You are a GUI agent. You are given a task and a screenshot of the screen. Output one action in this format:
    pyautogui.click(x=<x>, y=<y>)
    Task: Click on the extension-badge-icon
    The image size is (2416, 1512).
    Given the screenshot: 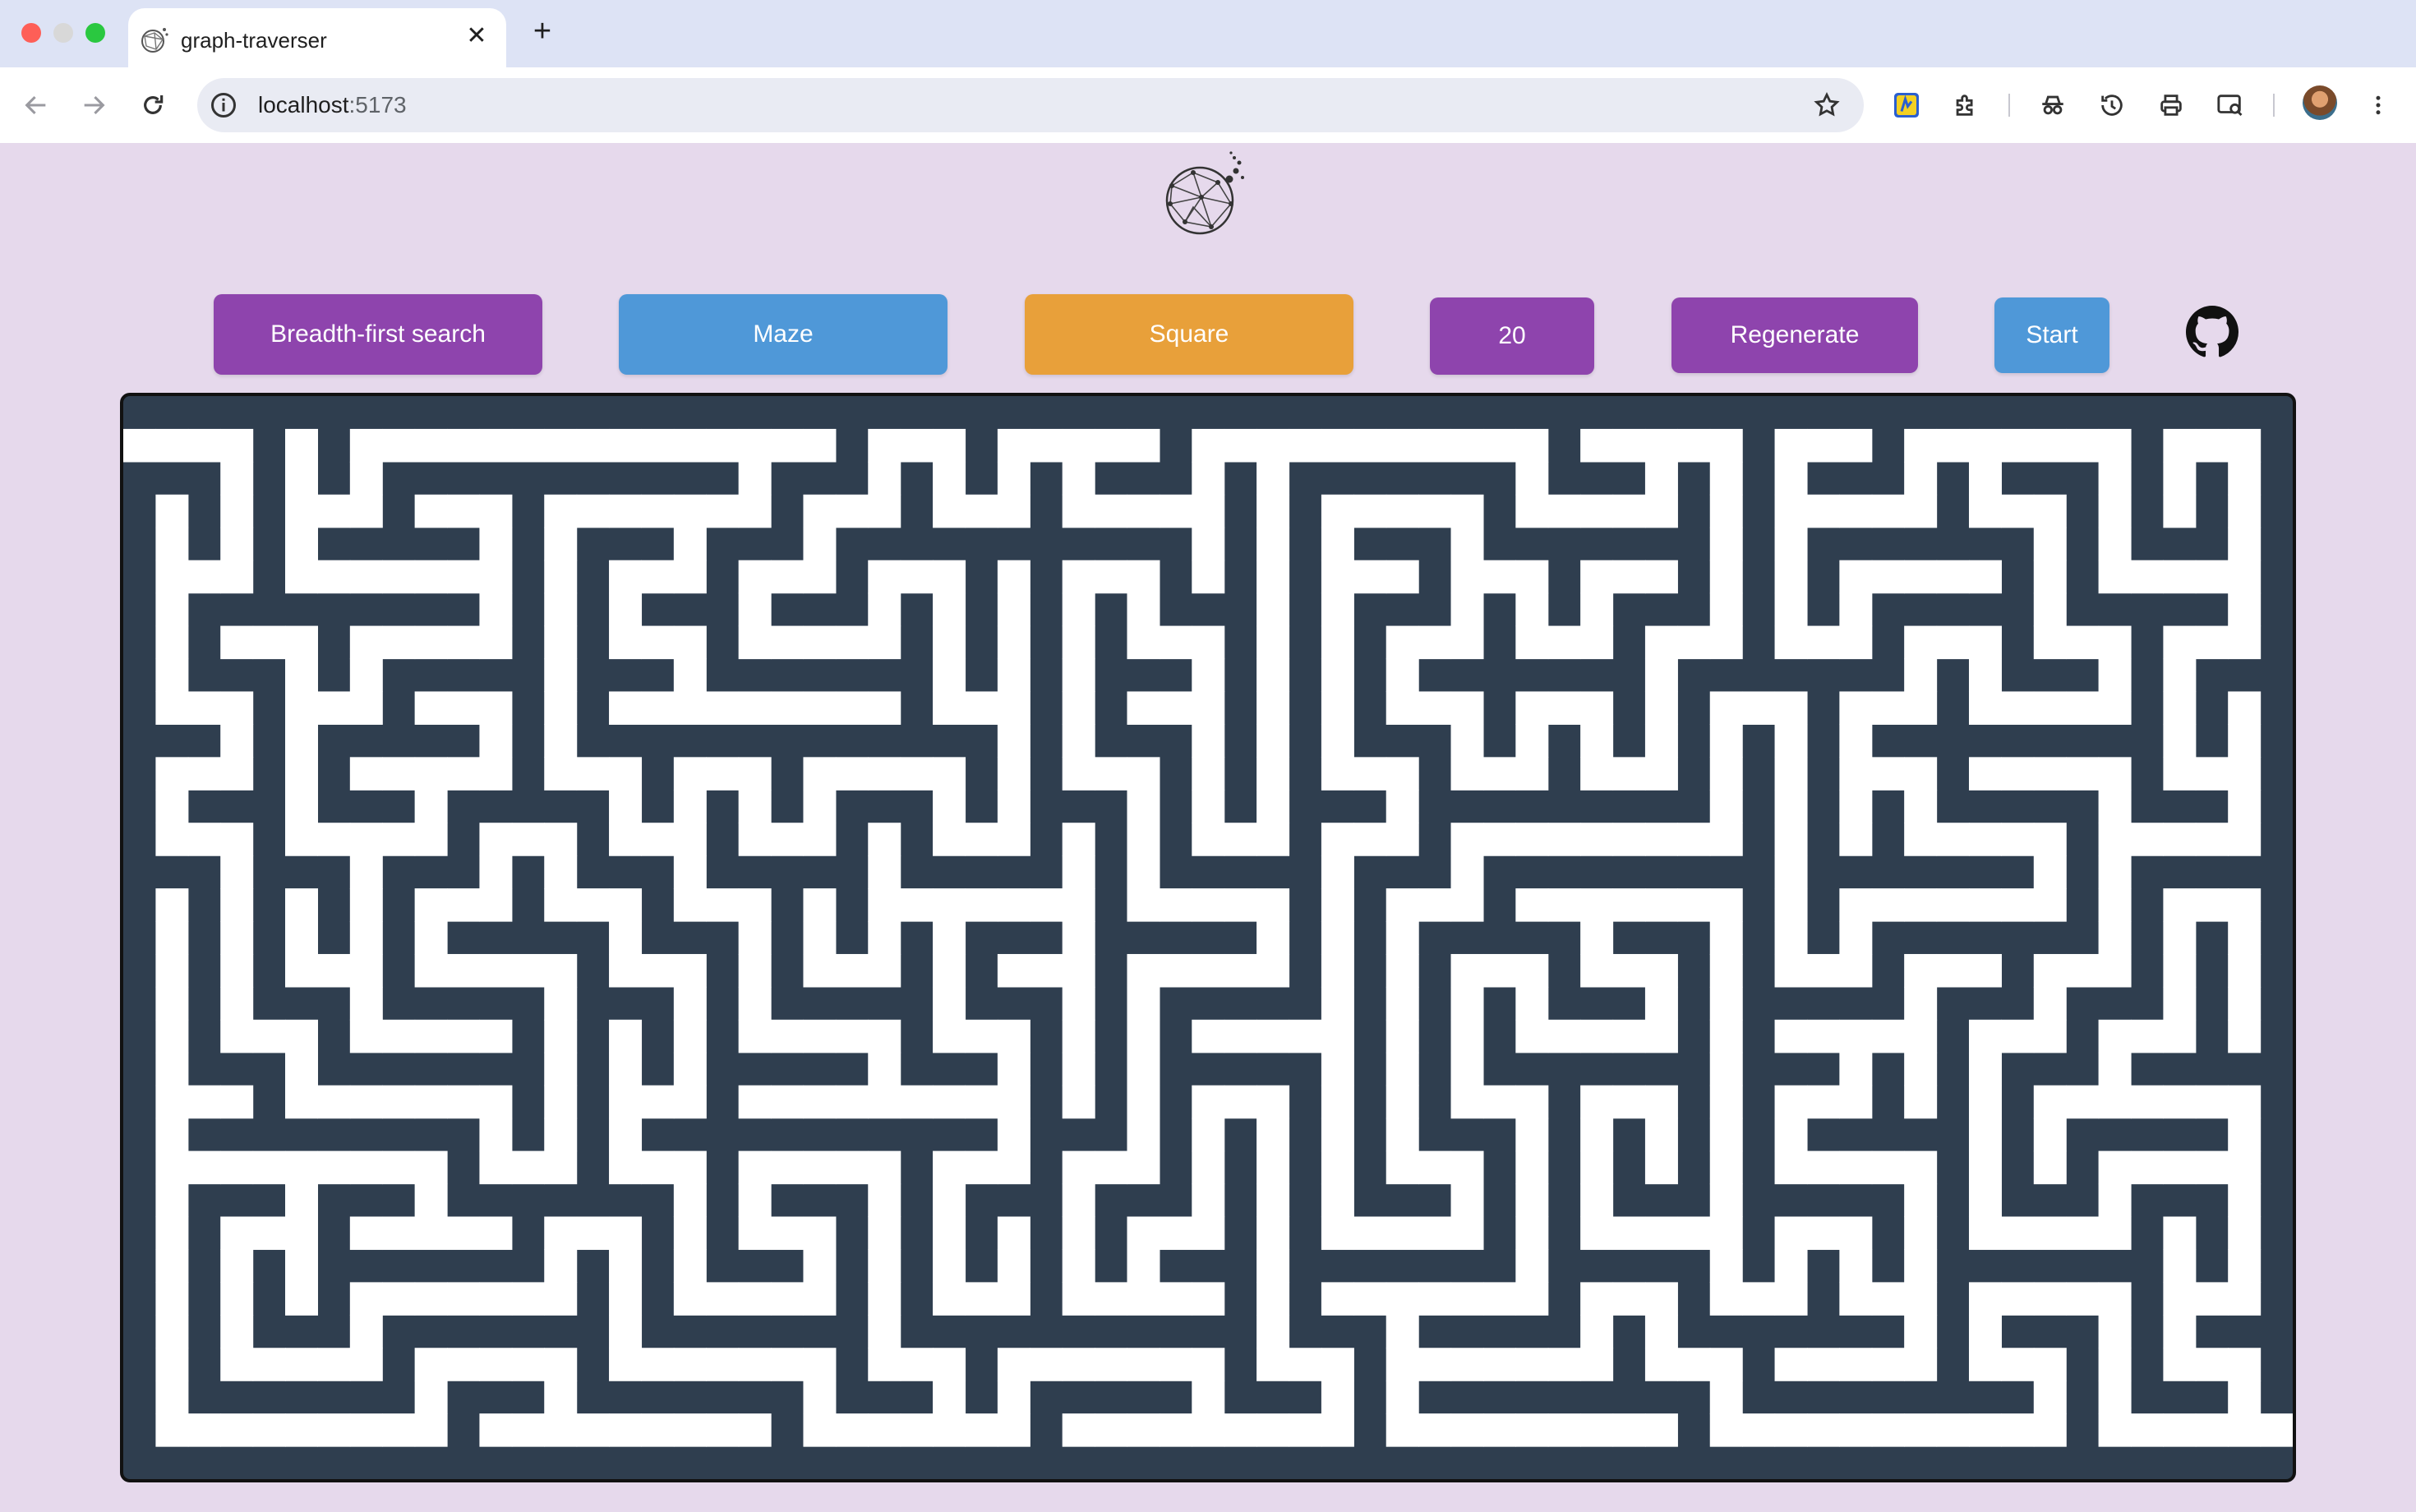 What is the action you would take?
    pyautogui.click(x=1907, y=105)
    